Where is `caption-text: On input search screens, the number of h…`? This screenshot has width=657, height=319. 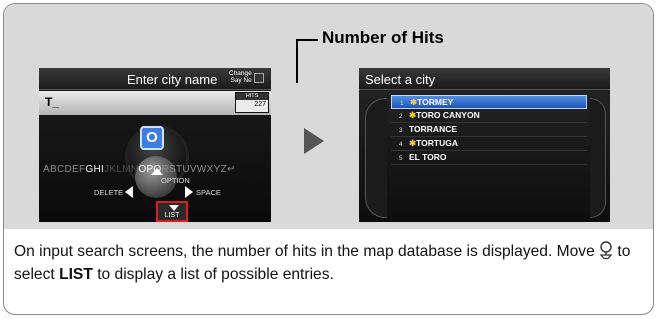
caption-text: On input search screens, the number of h… is located at coordinates (329, 263).